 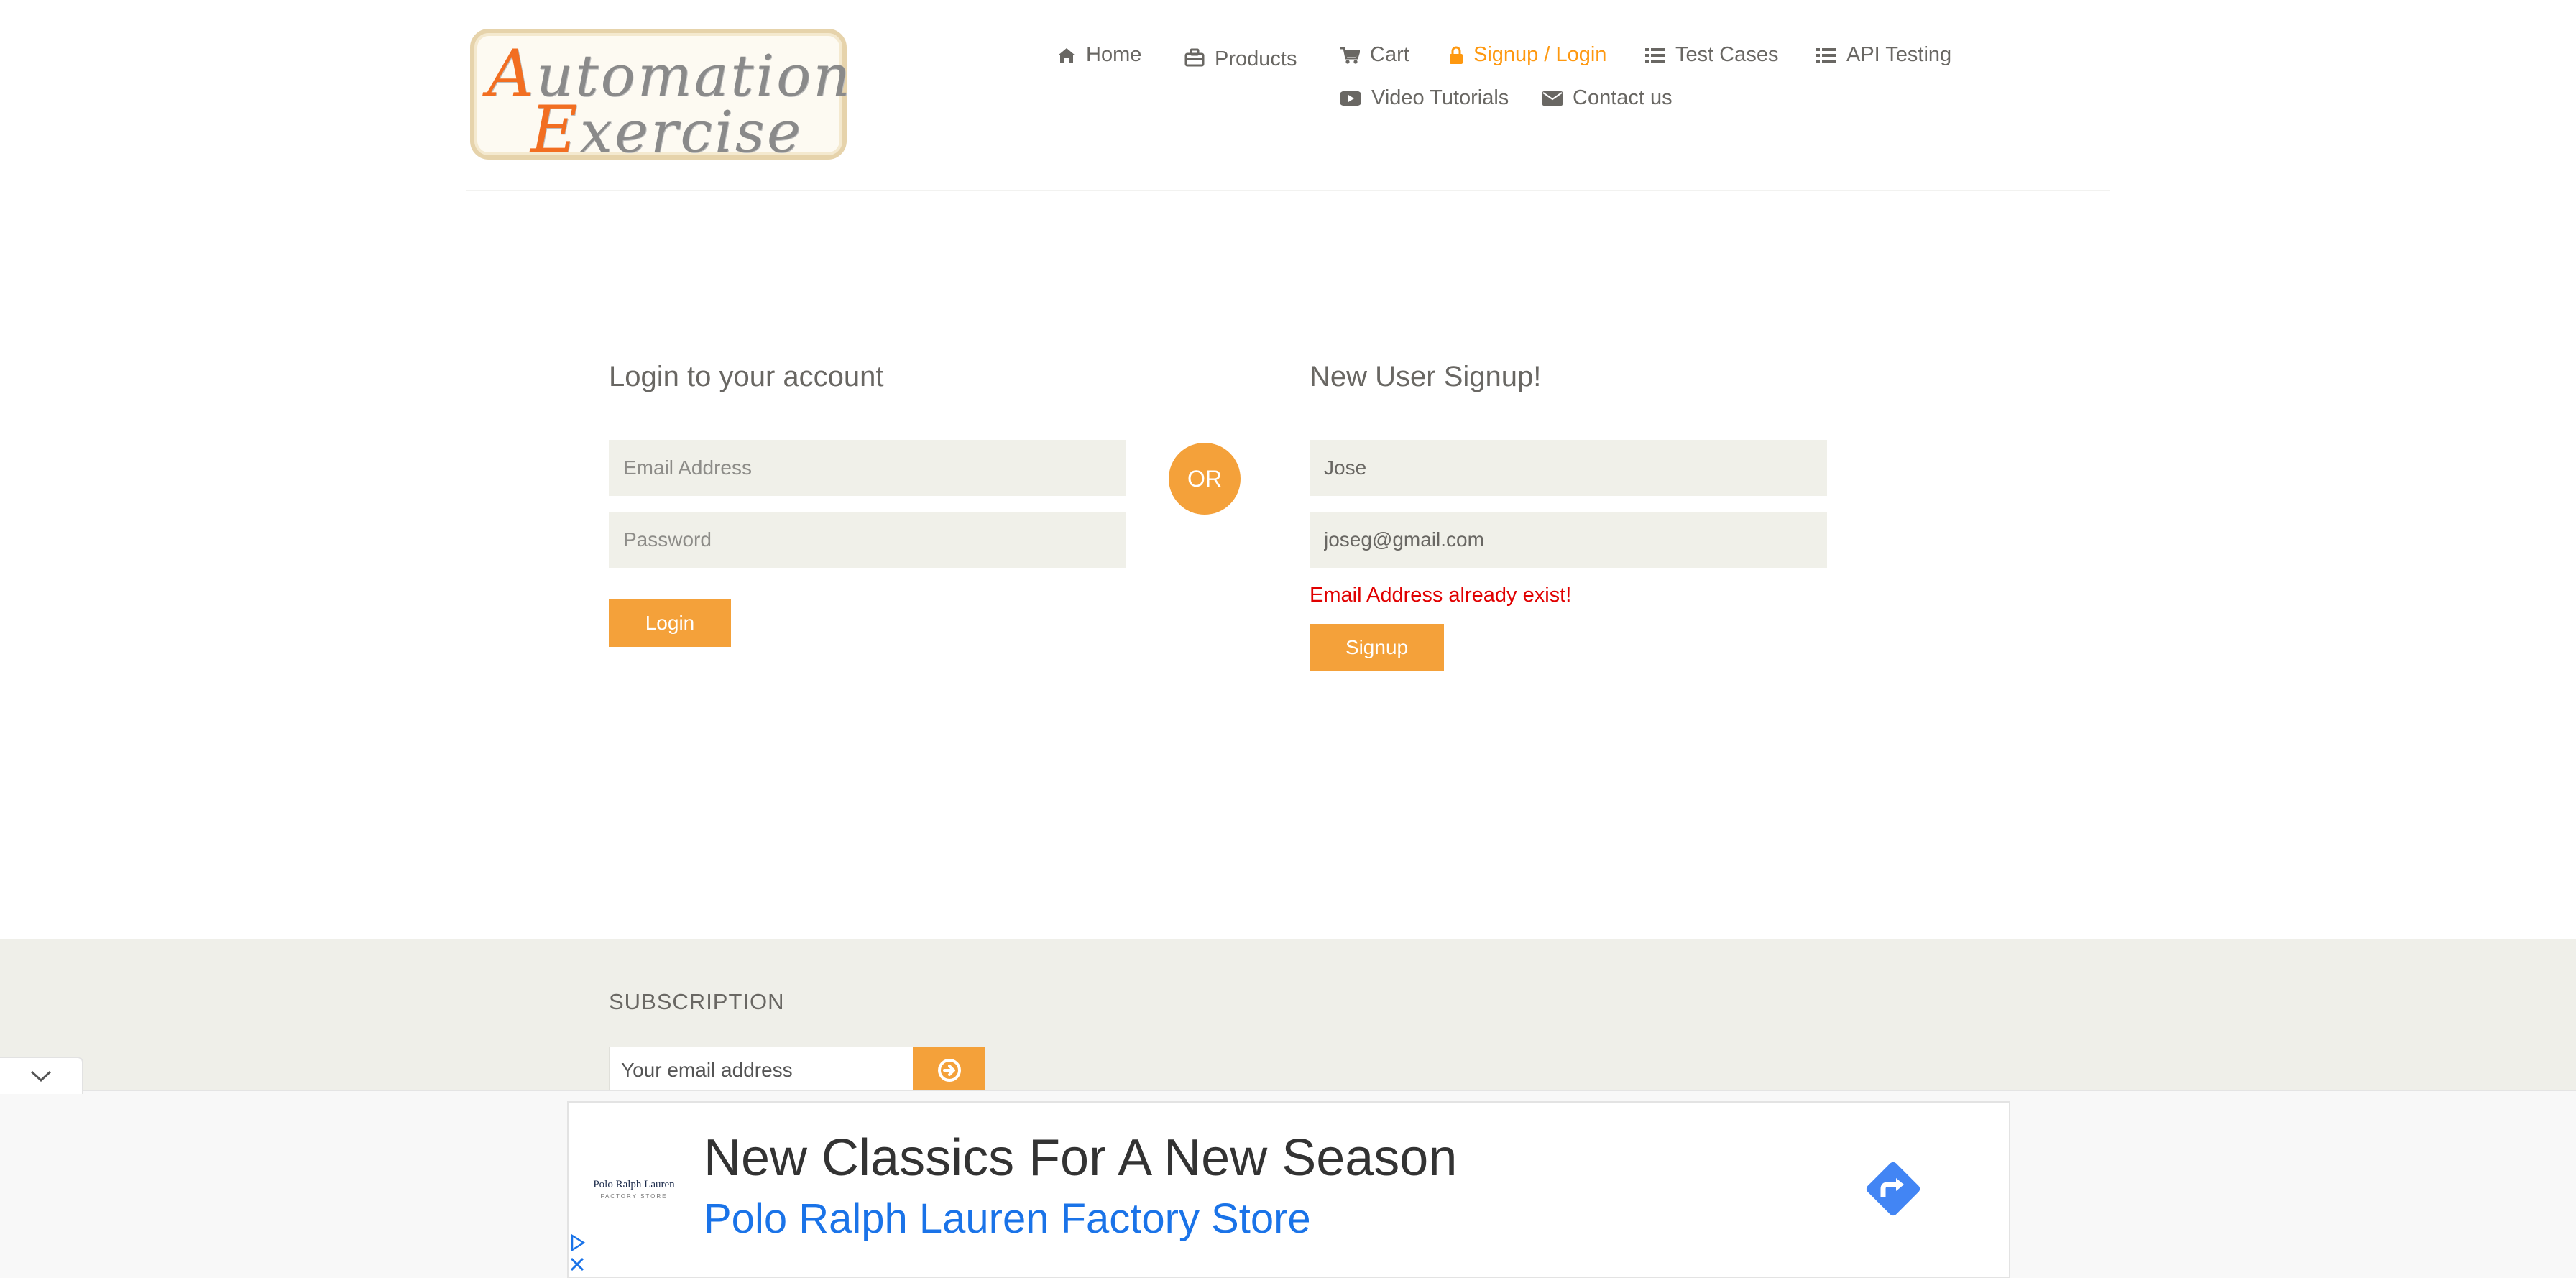 What do you see at coordinates (867, 468) in the screenshot?
I see `login-email-input` at bounding box center [867, 468].